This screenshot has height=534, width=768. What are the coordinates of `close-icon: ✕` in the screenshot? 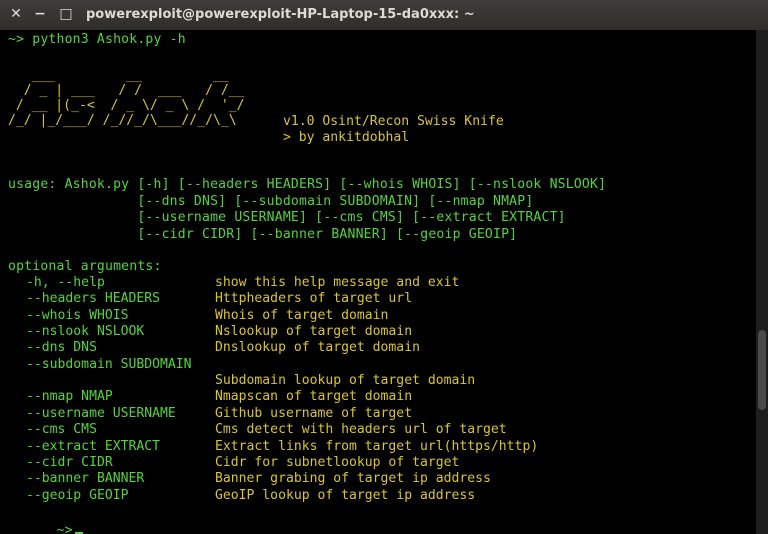 It's located at (16, 14).